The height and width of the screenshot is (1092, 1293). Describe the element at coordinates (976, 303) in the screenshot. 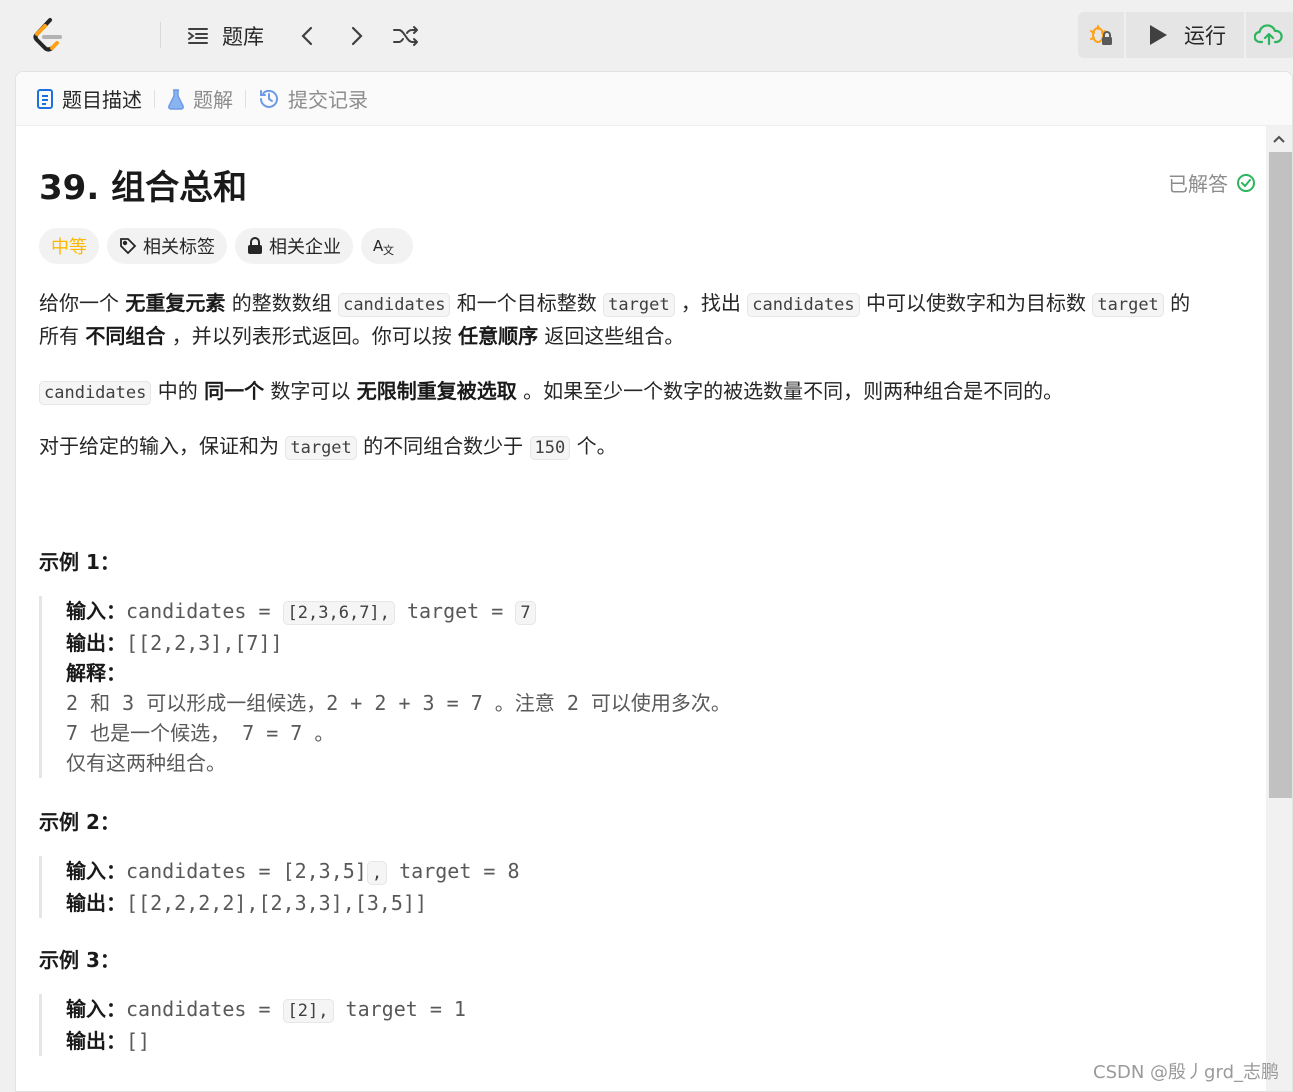

I see `text: 中可以使数字和为目标数` at that location.